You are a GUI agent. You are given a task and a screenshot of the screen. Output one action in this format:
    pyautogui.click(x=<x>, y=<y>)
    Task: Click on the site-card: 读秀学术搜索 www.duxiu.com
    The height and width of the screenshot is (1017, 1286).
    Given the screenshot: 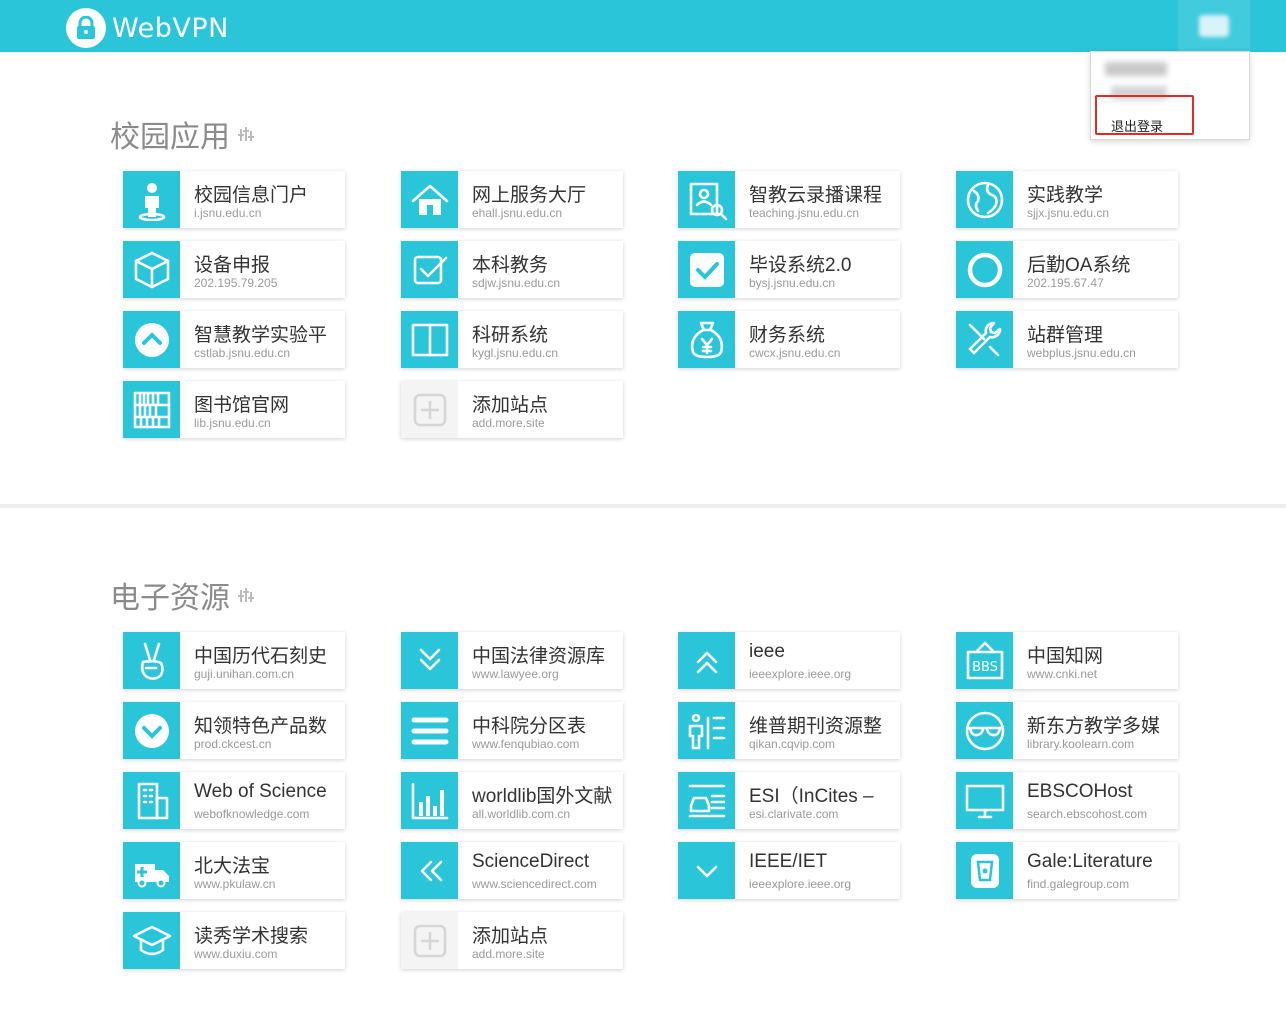 What is the action you would take?
    pyautogui.click(x=234, y=940)
    